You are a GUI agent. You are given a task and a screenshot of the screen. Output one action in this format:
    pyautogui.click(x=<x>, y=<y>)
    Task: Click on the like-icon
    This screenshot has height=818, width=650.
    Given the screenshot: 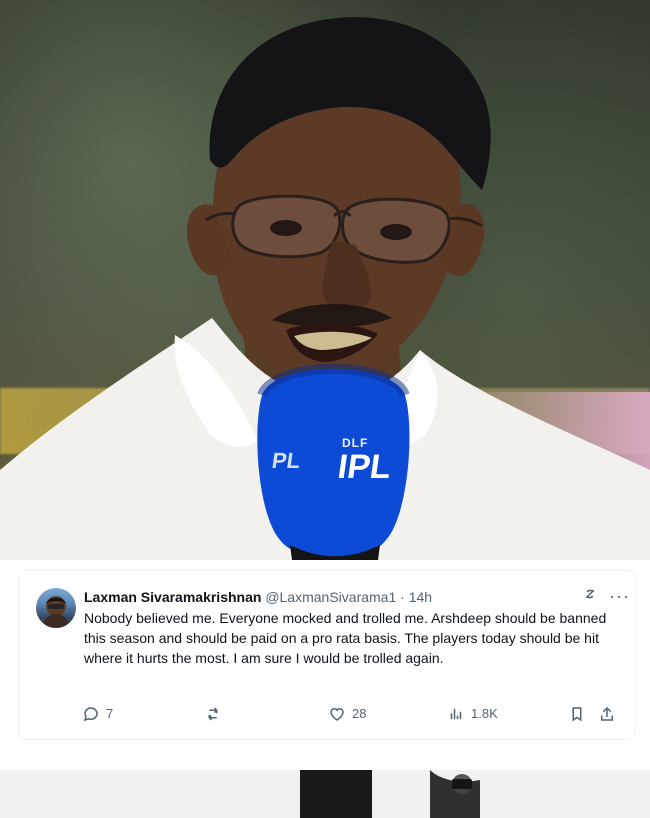 What is the action you would take?
    pyautogui.click(x=337, y=714)
    